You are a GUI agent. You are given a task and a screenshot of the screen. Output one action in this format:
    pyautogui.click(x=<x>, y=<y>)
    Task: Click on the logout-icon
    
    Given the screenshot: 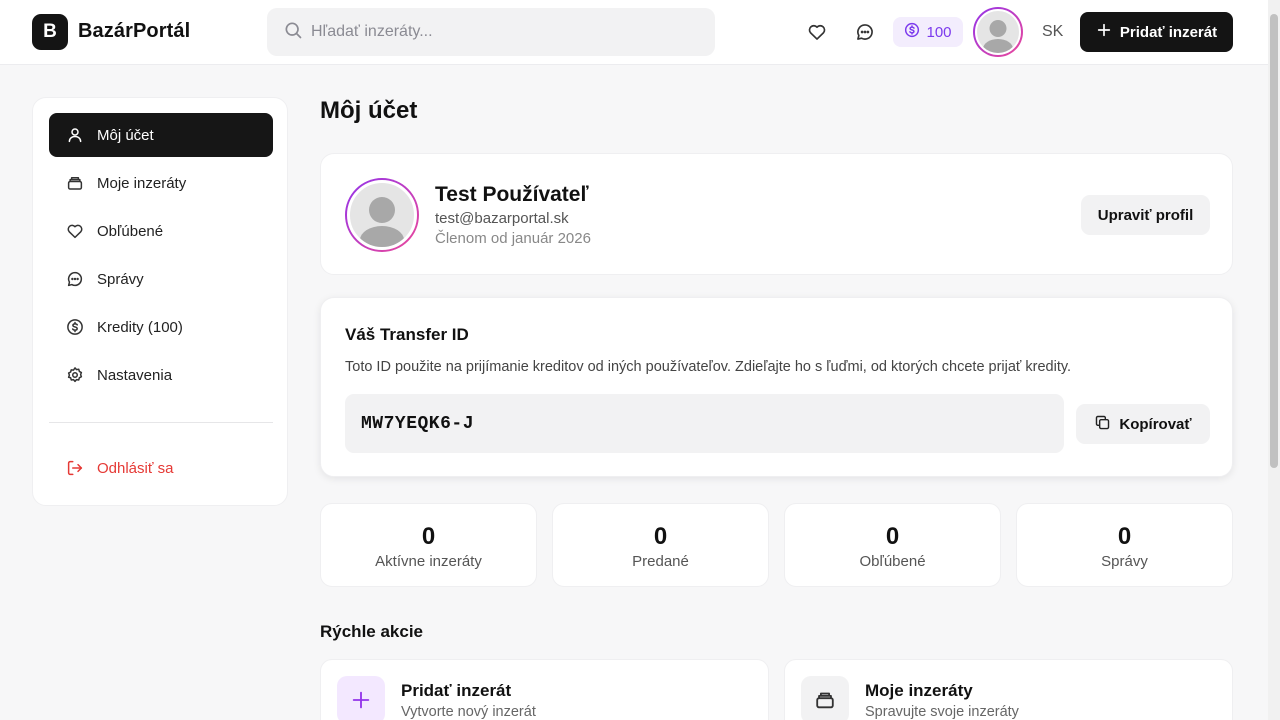 What is the action you would take?
    pyautogui.click(x=75, y=468)
    